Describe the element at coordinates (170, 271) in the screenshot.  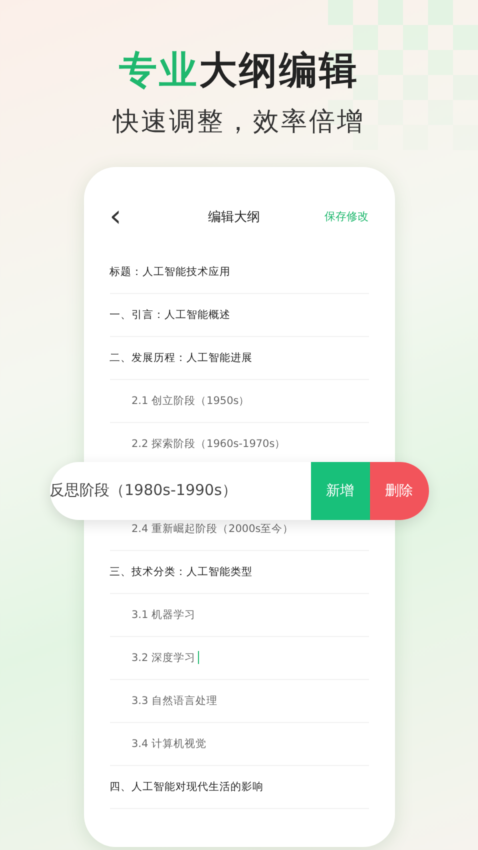
I see `outline-item: 标题：人工智能技术应用` at that location.